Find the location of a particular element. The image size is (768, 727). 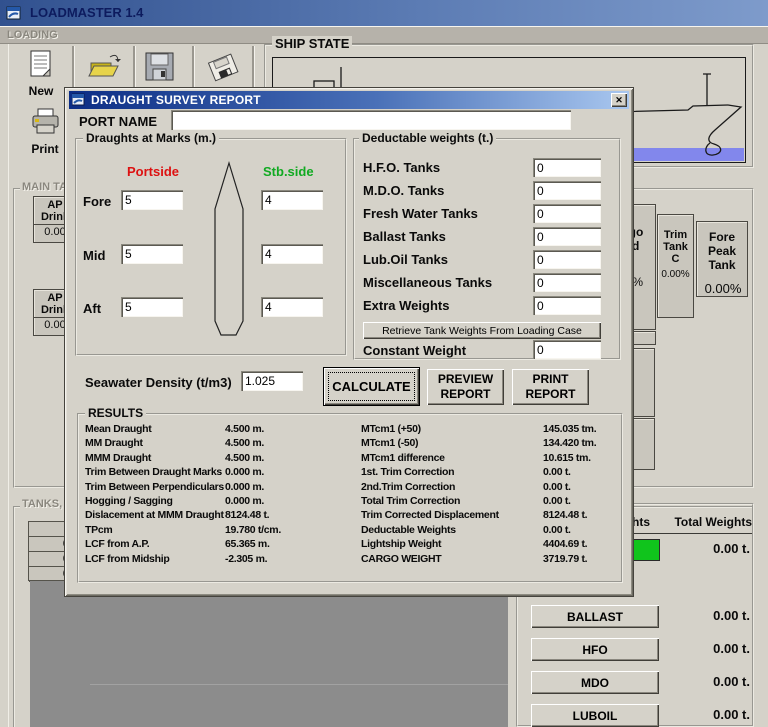

toolbar-print-button: Print is located at coordinates (45, 132).